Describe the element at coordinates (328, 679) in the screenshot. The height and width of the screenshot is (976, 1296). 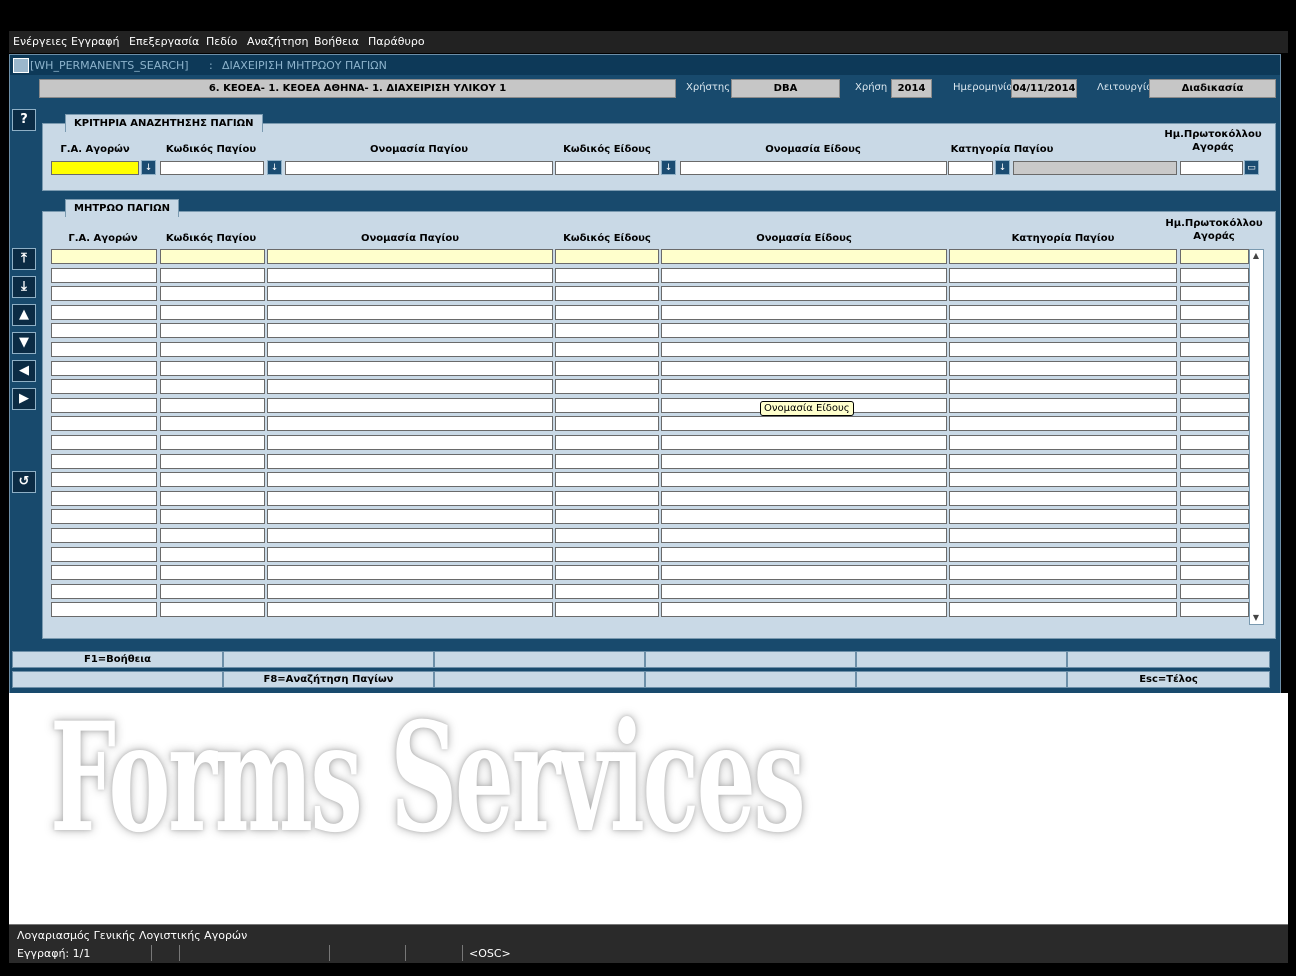
I see `function-key-button: F8=Αναζήτηση Παγίων` at that location.